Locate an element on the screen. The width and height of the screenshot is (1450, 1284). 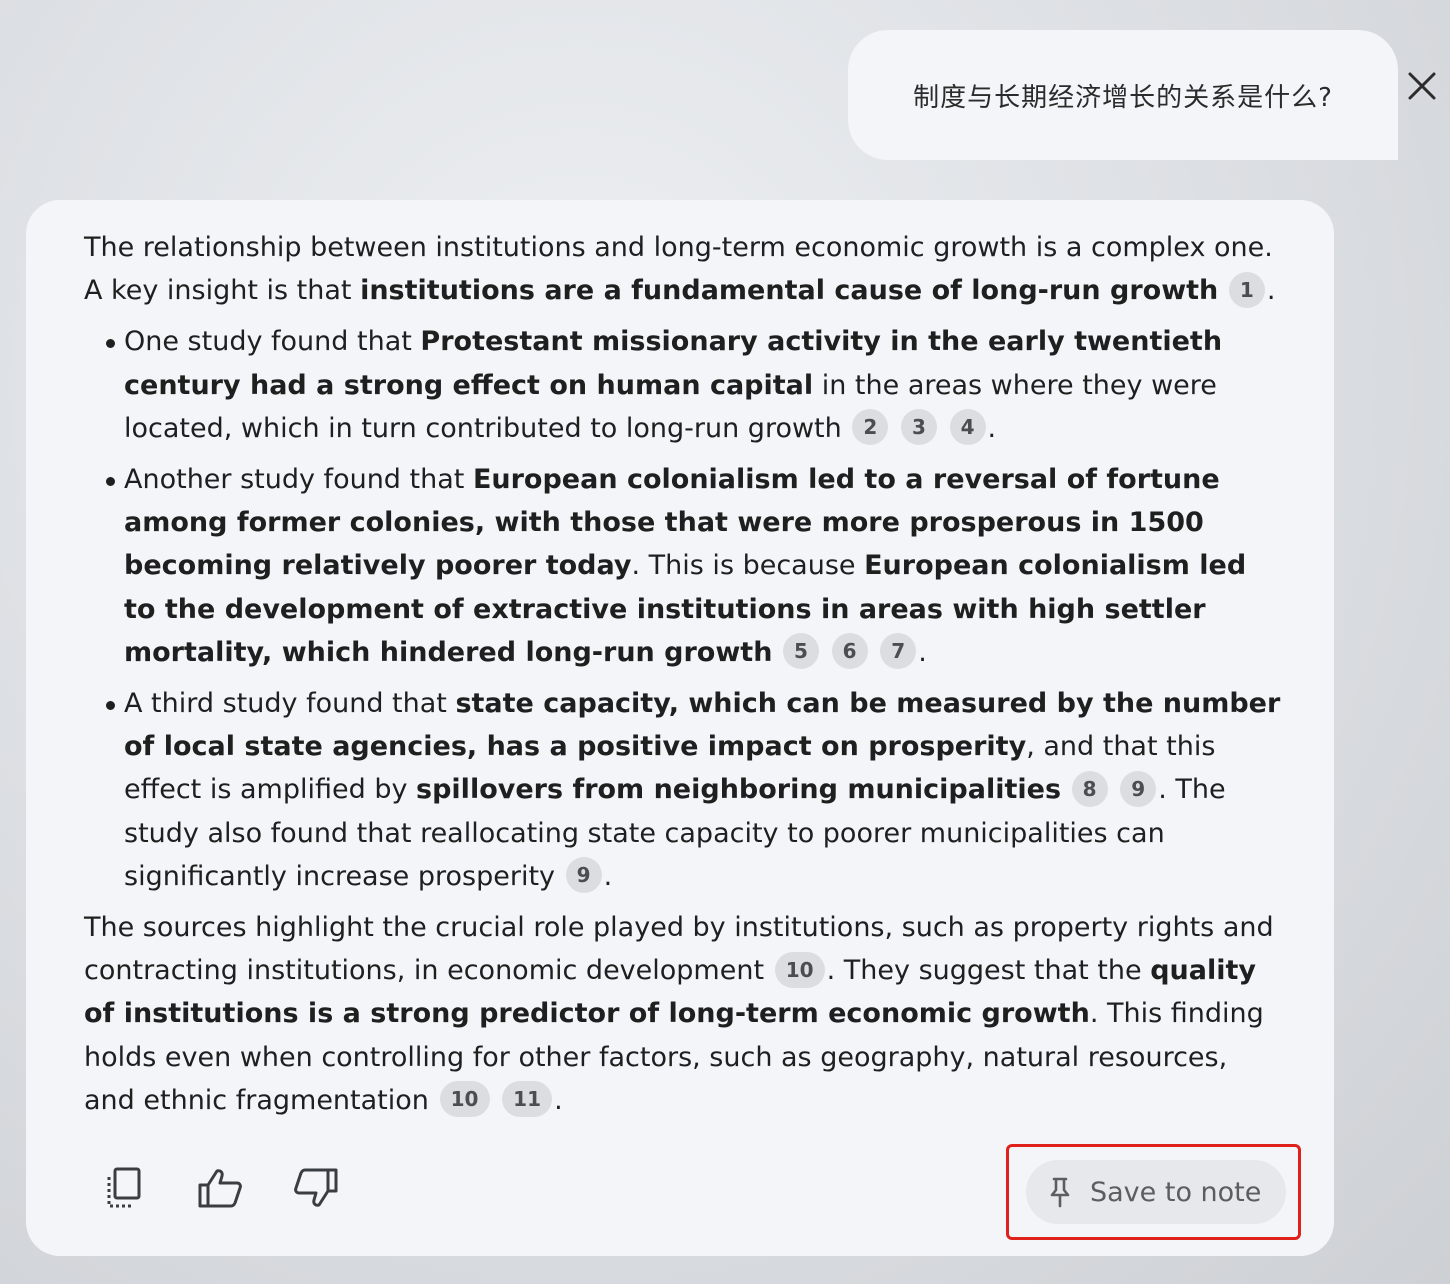
user-query-bubble: 制度与长期经济增长的关系是什么? is located at coordinates (1123, 95).